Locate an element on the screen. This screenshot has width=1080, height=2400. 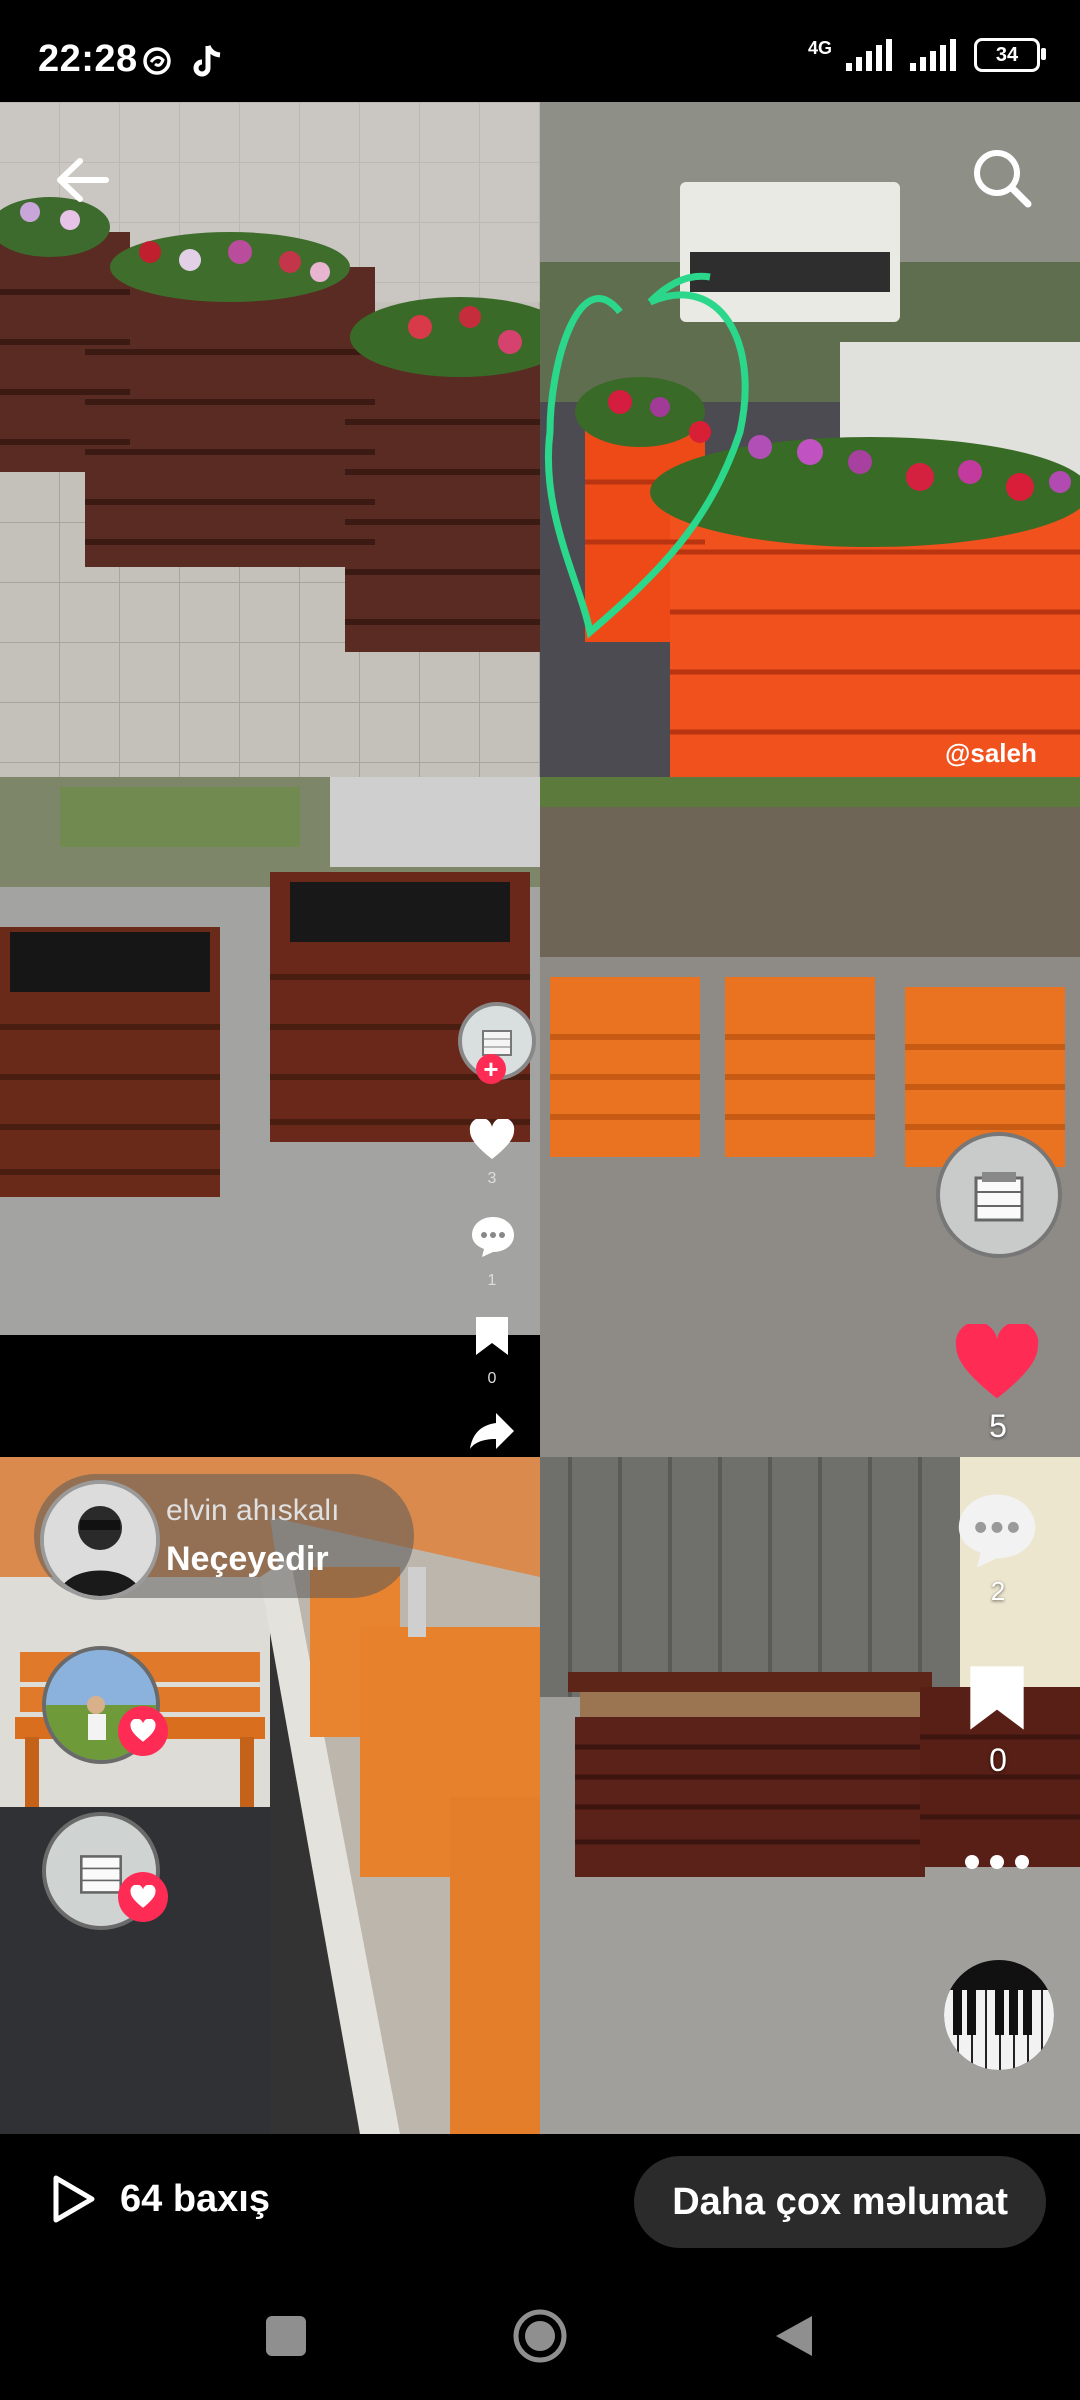
more-info-button: Daha çox məlumat is located at coordinates (840, 2202).